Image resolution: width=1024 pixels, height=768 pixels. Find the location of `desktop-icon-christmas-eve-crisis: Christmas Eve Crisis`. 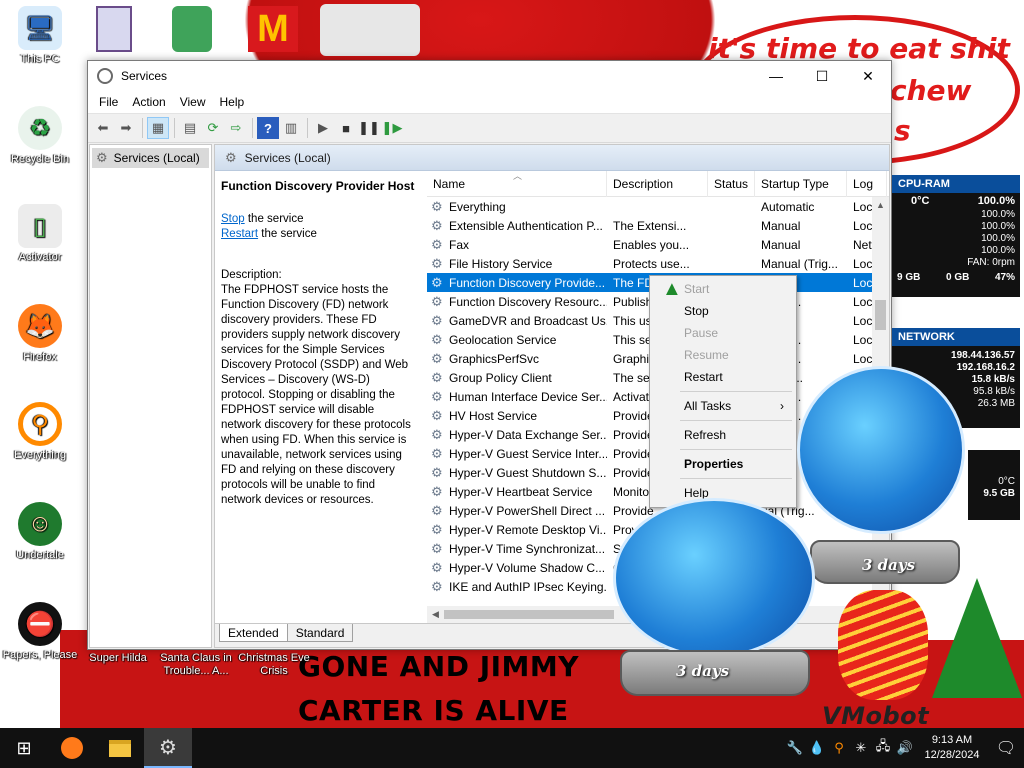

desktop-icon-christmas-eve-crisis: Christmas Eve Crisis is located at coordinates (274, 665).